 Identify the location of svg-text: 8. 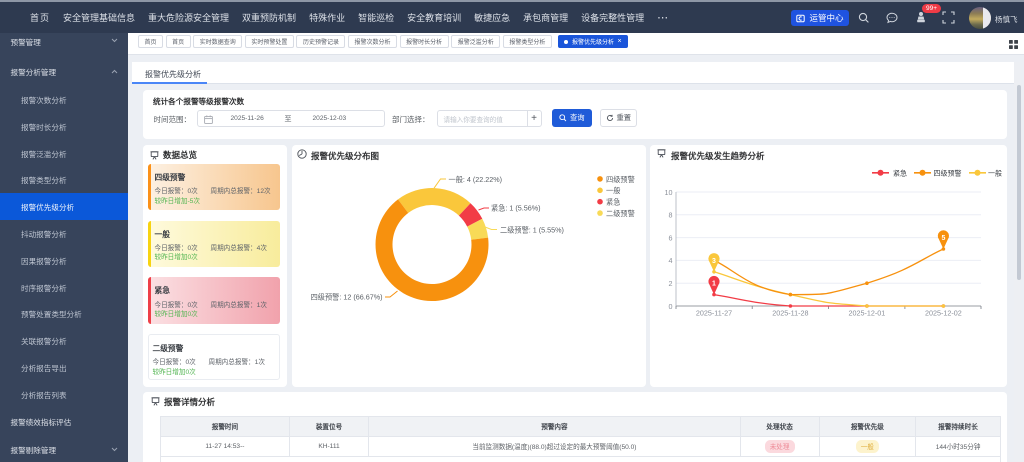
(671, 214).